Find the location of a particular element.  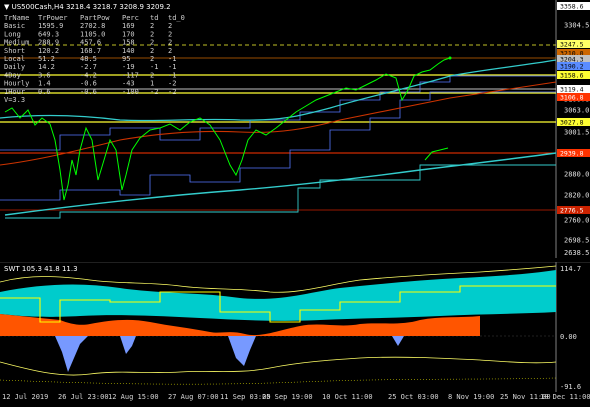

price-tag-label: 3358.6 is located at coordinates (572, 7).